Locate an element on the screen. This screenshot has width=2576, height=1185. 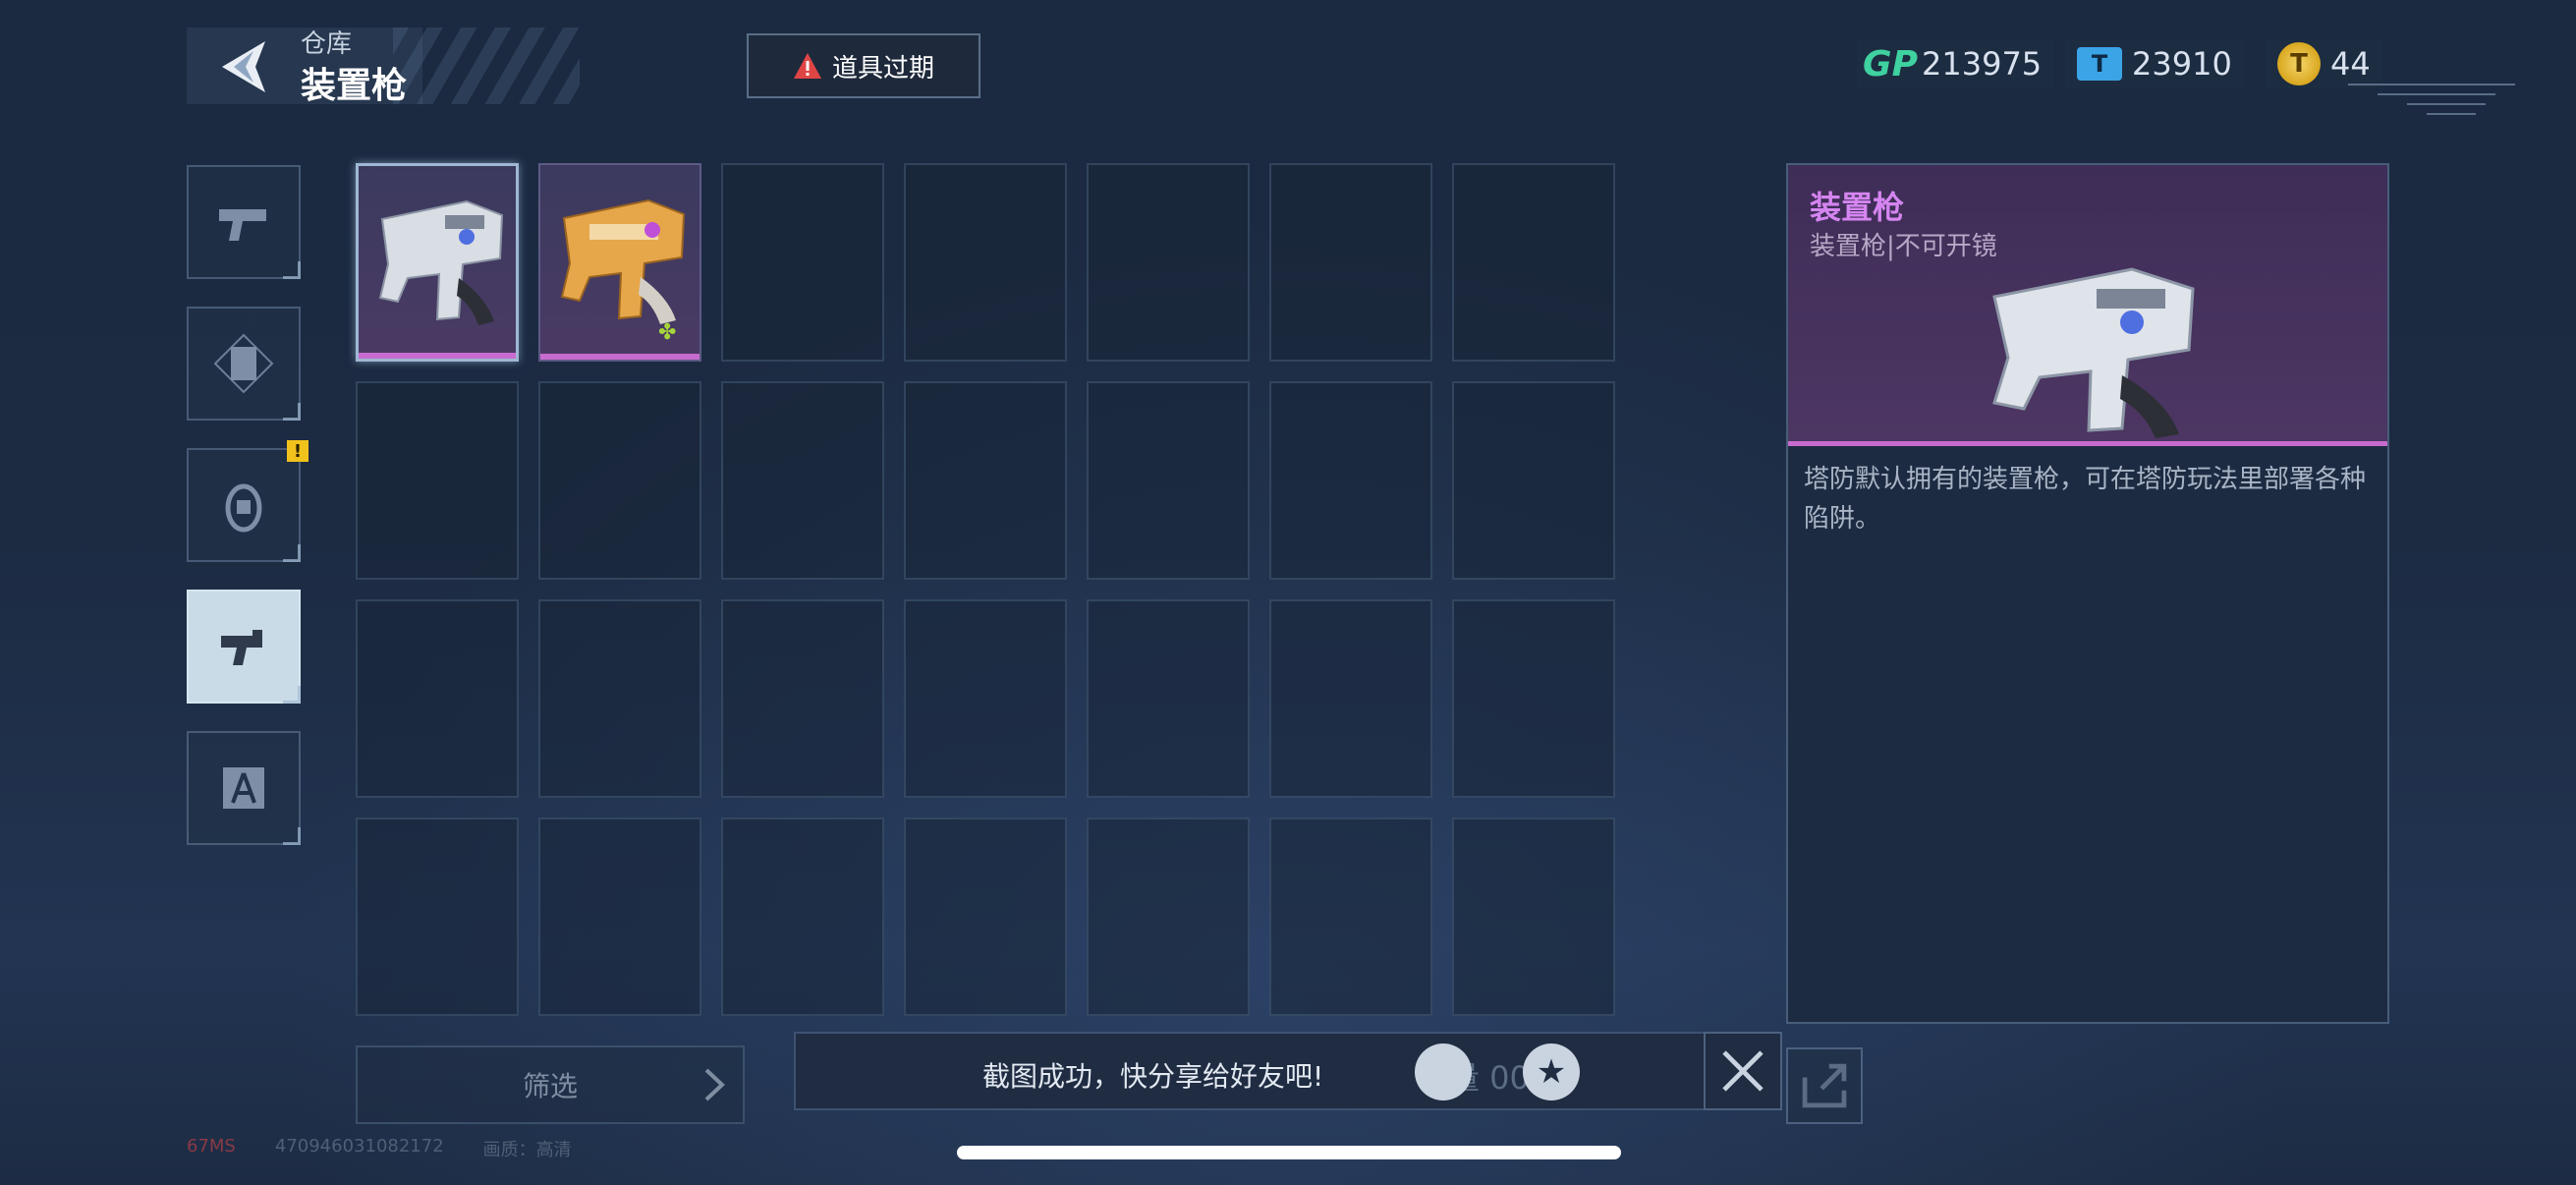
currency-ticket: T 23910 is located at coordinates (2154, 64).